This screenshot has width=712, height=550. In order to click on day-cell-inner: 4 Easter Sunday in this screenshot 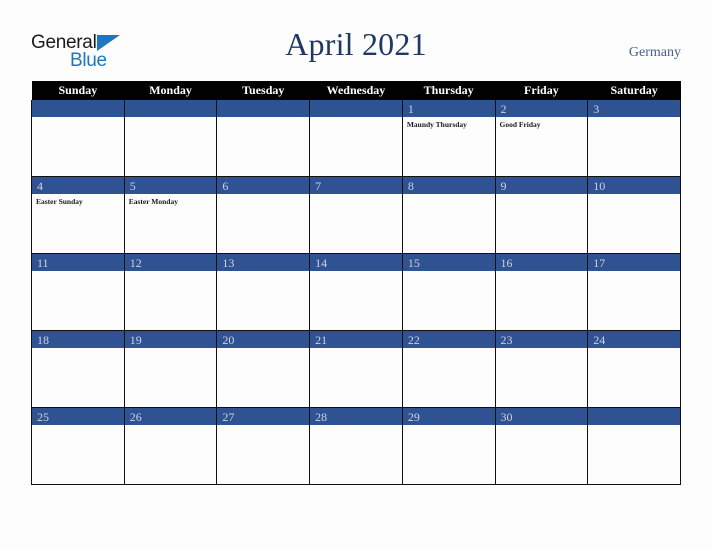, I will do `click(78, 215)`.